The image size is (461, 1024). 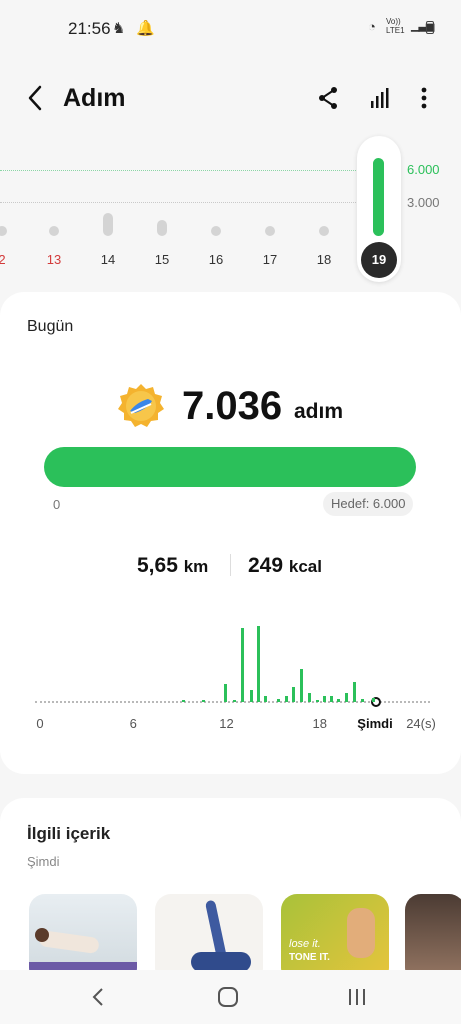 I want to click on stat-divider, so click(x=230, y=565).